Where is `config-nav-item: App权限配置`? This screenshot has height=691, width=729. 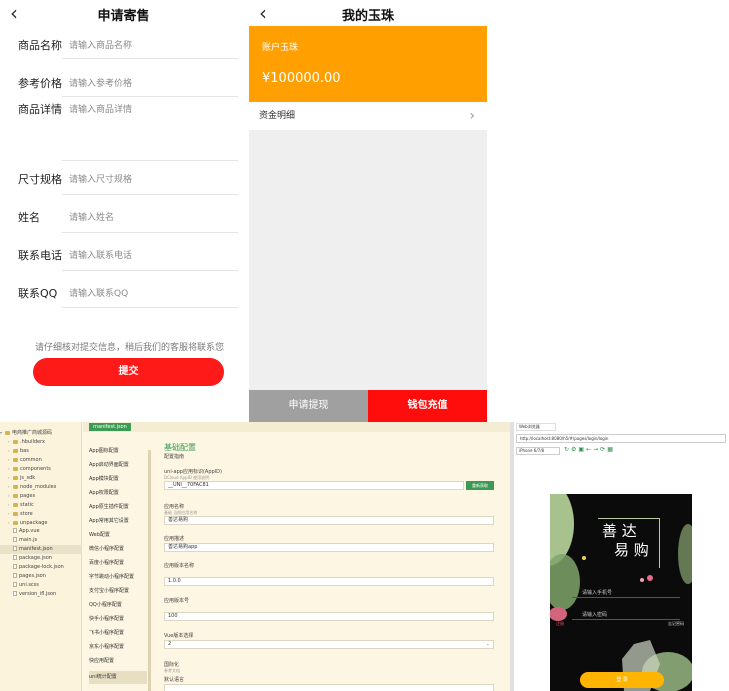 config-nav-item: App权限配置 is located at coordinates (118, 493).